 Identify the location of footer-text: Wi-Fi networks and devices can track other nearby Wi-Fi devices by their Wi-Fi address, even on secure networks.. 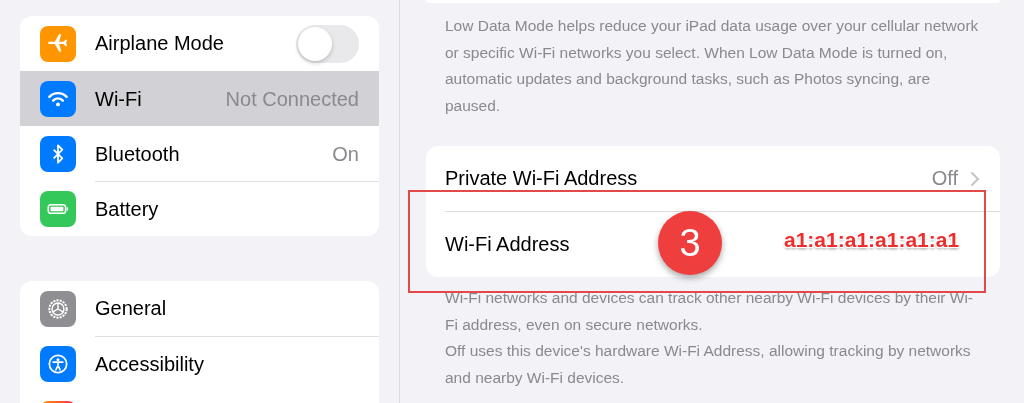
(710, 311).